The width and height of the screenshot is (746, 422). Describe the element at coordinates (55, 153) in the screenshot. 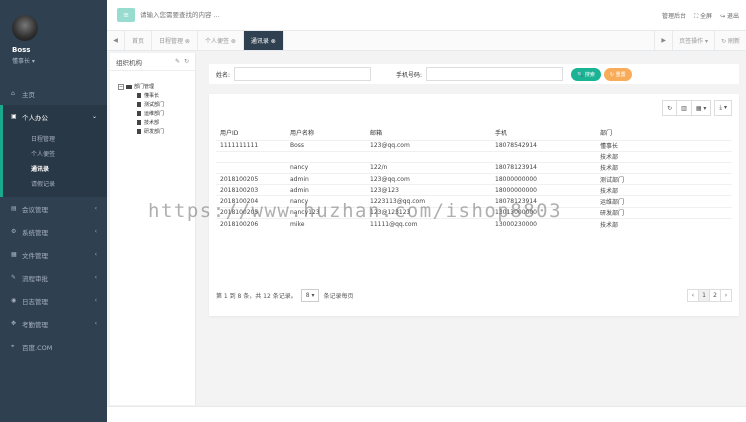

I see `sidebar-subitem-notes: 个人便签` at that location.